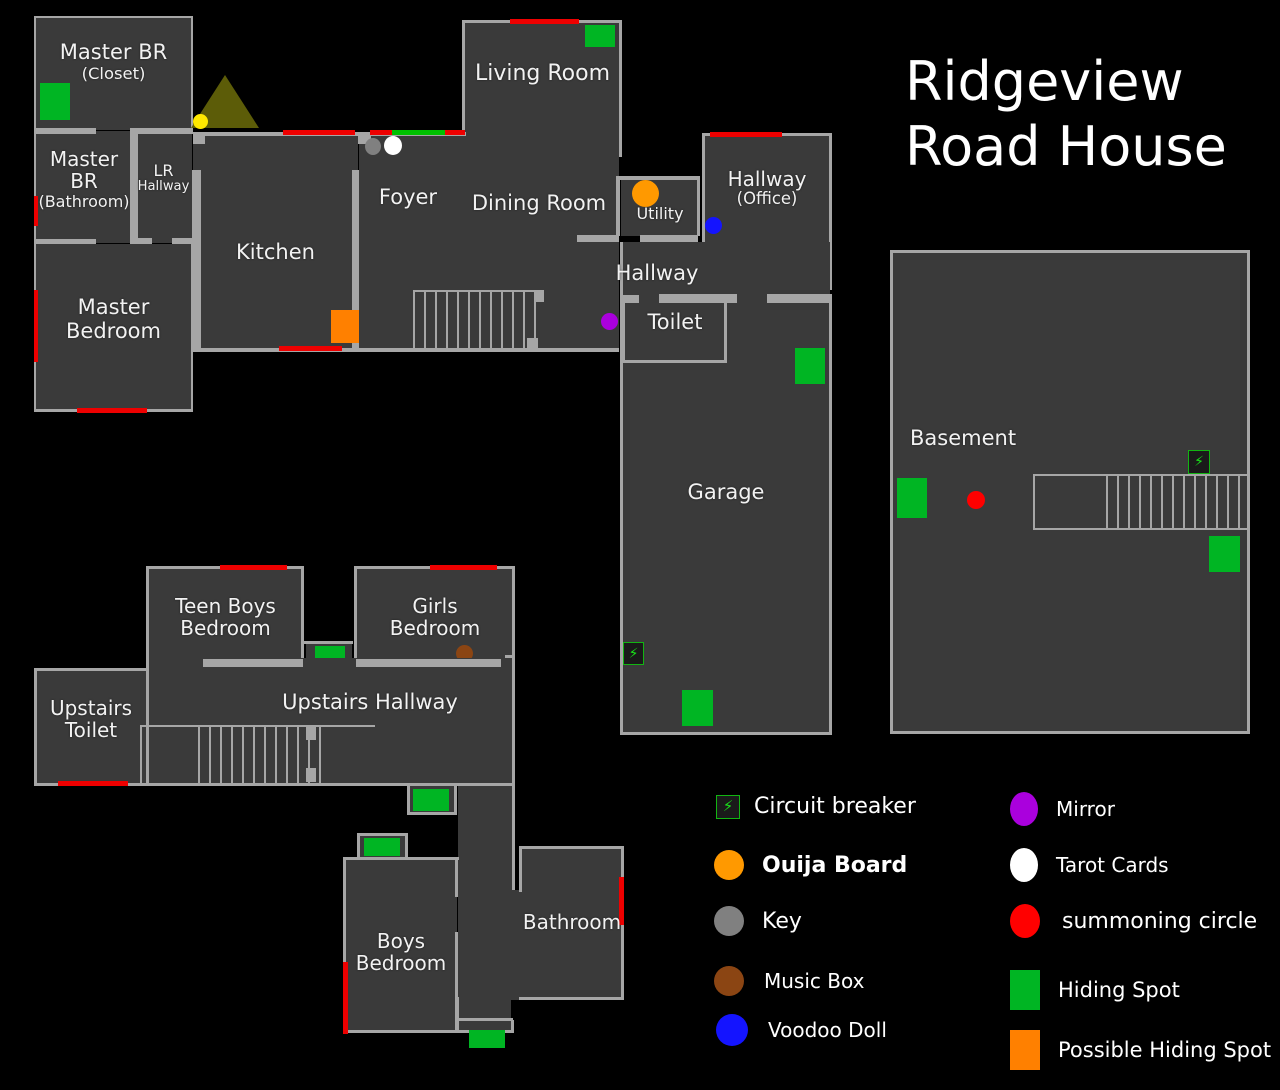 The height and width of the screenshot is (1090, 1280). Describe the element at coordinates (789, 981) in the screenshot. I see `legend-item-music-box: Music Box` at that location.